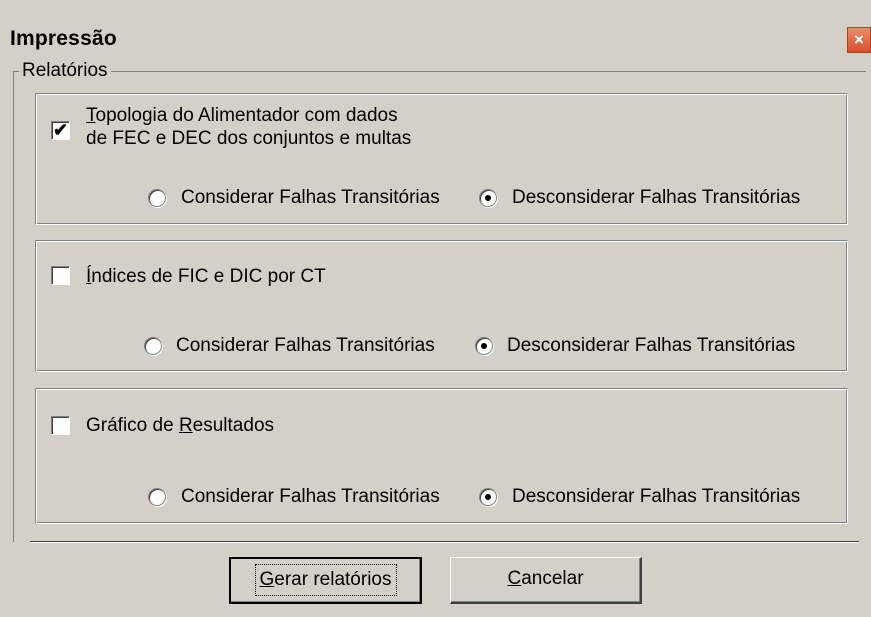 This screenshot has width=871, height=617. What do you see at coordinates (157, 497) in the screenshot?
I see `results-consider-radio` at bounding box center [157, 497].